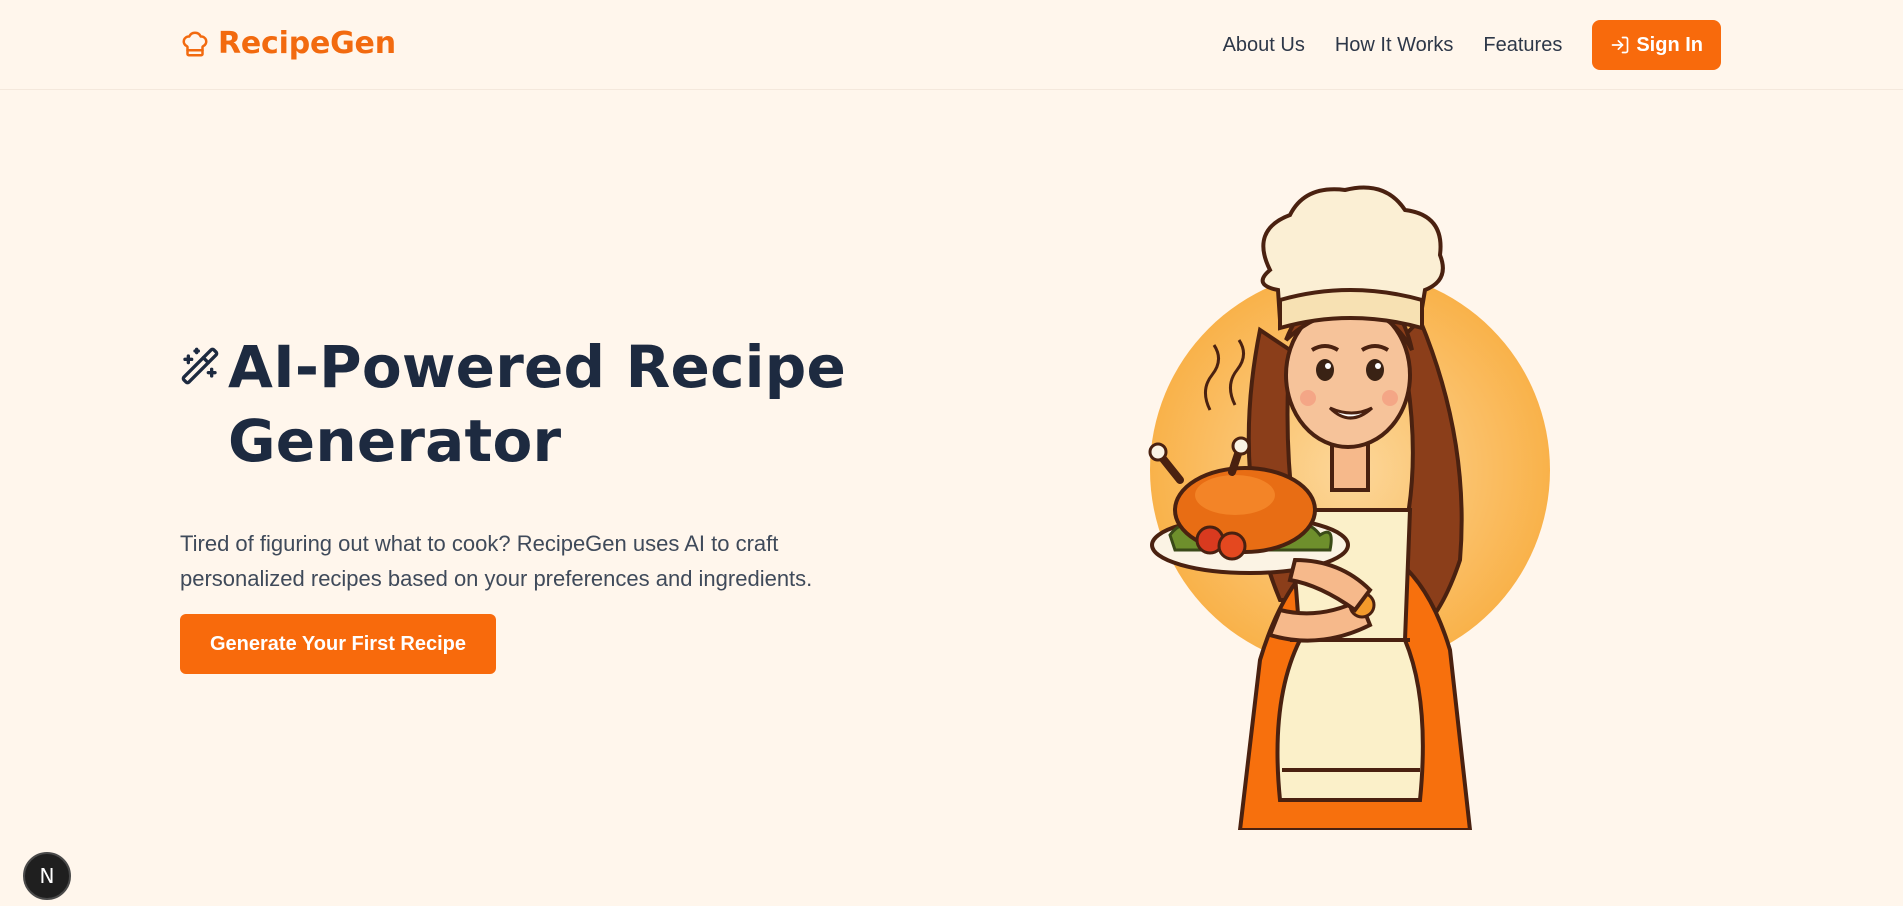  Describe the element at coordinates (537, 367) in the screenshot. I see `page-title-line-1: AI-Powered Recipe` at that location.